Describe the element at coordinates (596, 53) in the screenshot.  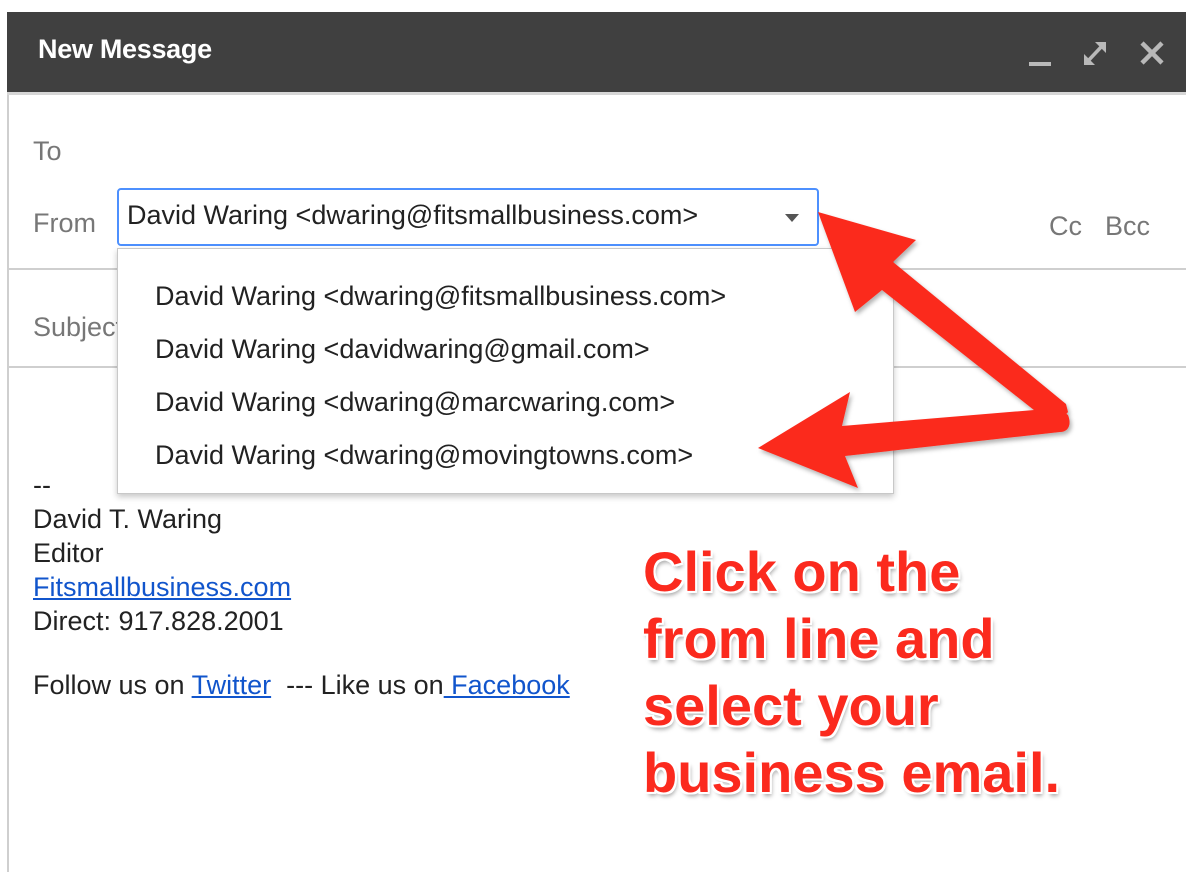
I see `title-bar: New Message` at that location.